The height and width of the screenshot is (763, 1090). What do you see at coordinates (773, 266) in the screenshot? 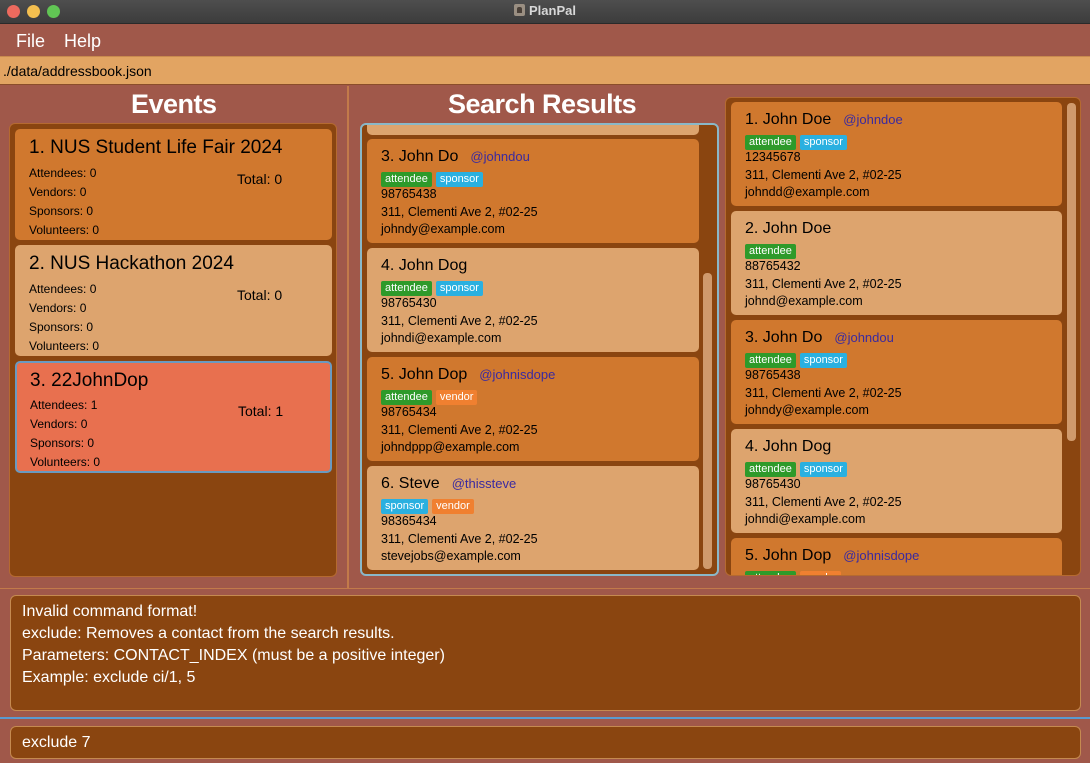
I see `contact-phone: 88765432` at bounding box center [773, 266].